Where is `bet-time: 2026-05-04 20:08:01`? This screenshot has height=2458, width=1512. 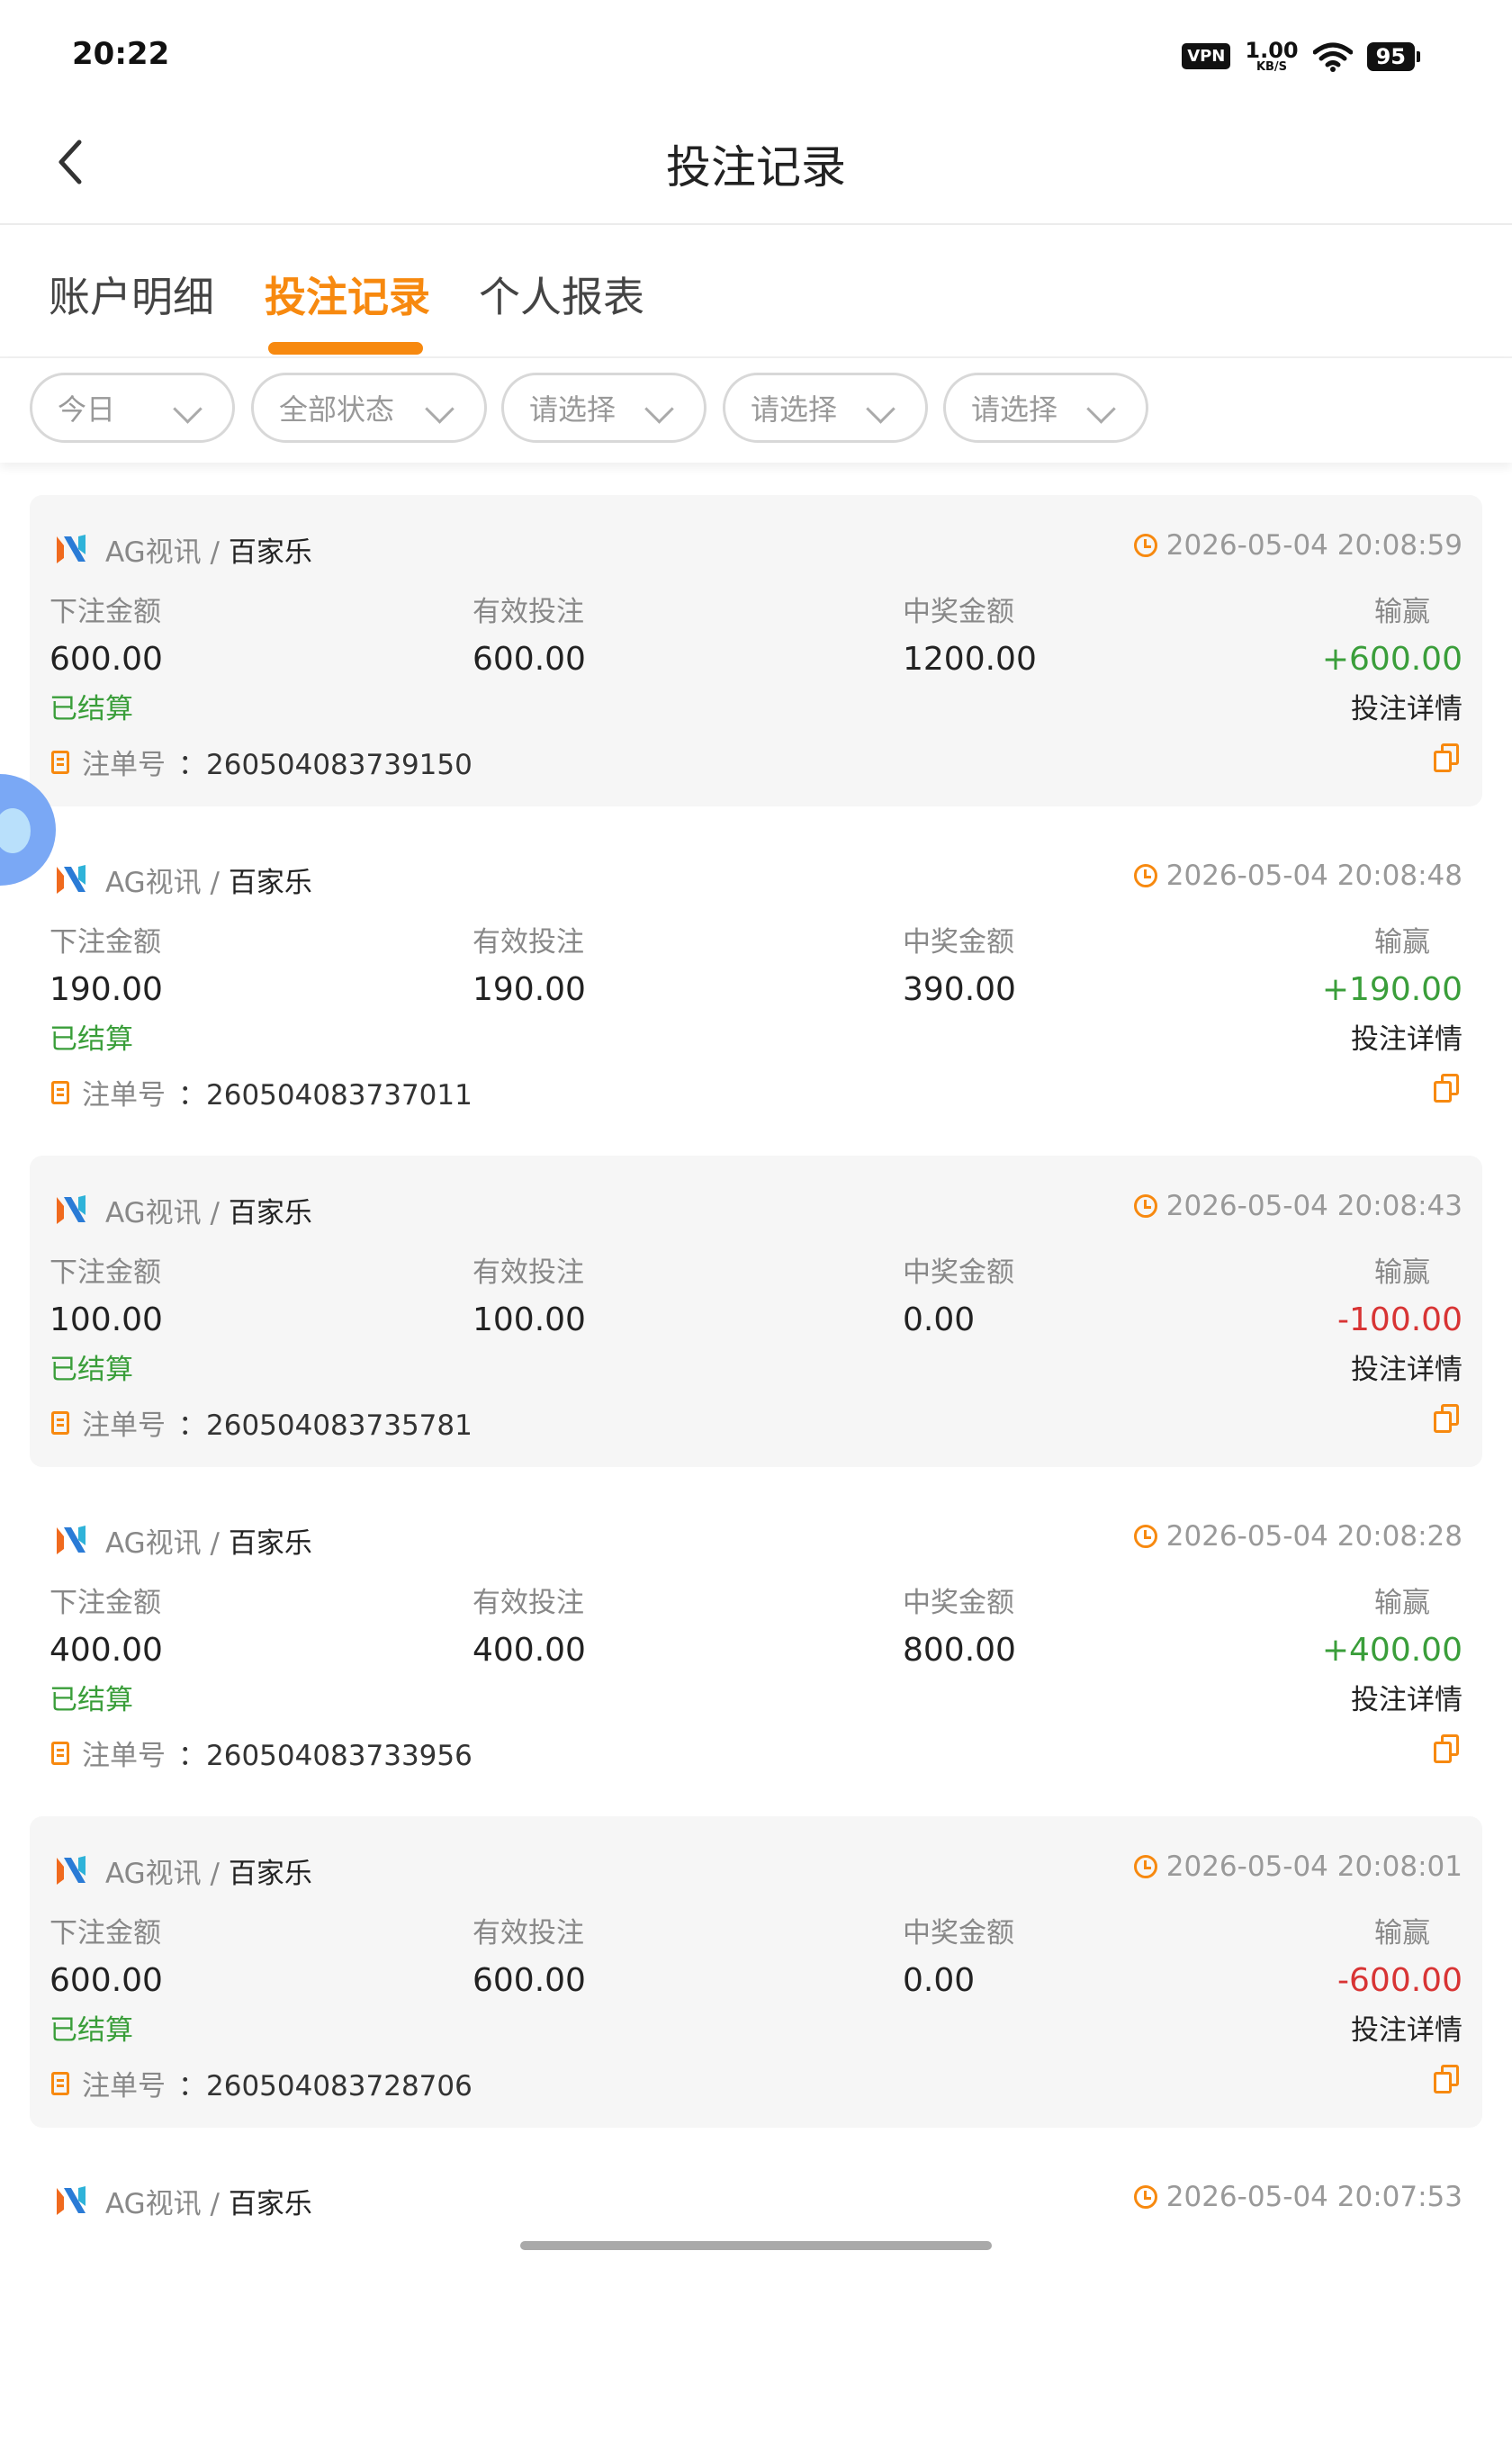
bet-time: 2026-05-04 20:08:01 is located at coordinates (1297, 1866).